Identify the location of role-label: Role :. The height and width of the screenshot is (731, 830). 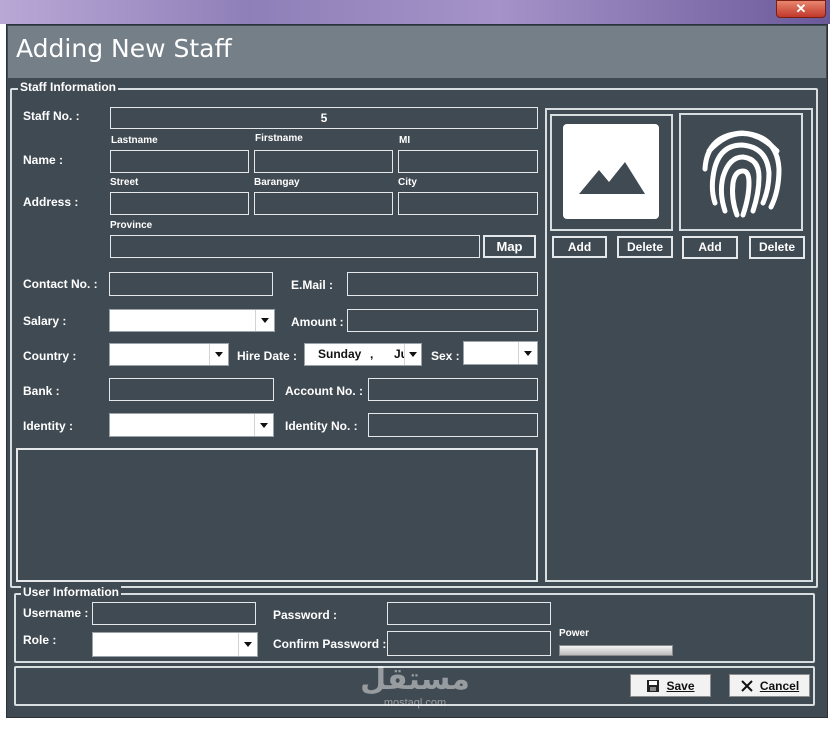
(40, 640).